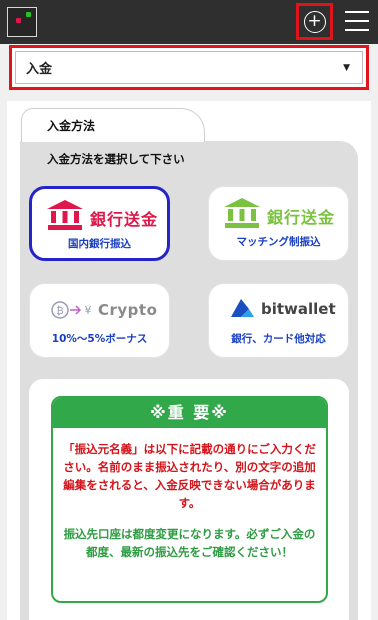 The width and height of the screenshot is (378, 620). I want to click on transaction-type-select: 入金 ▼, so click(189, 67).